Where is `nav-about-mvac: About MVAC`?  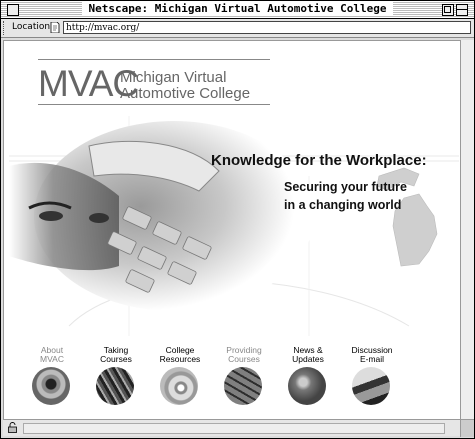
nav-about-mvac: About MVAC is located at coordinates (52, 381).